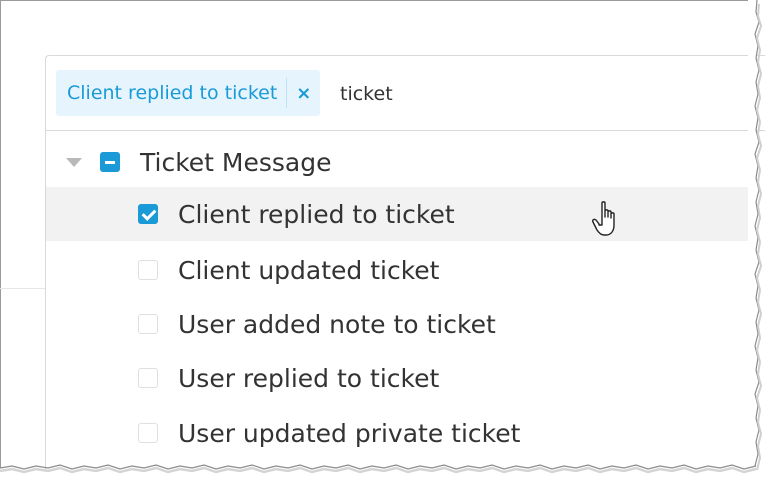 The image size is (769, 482). I want to click on tree-group-ticket-message: Ticket Message, so click(398, 162).